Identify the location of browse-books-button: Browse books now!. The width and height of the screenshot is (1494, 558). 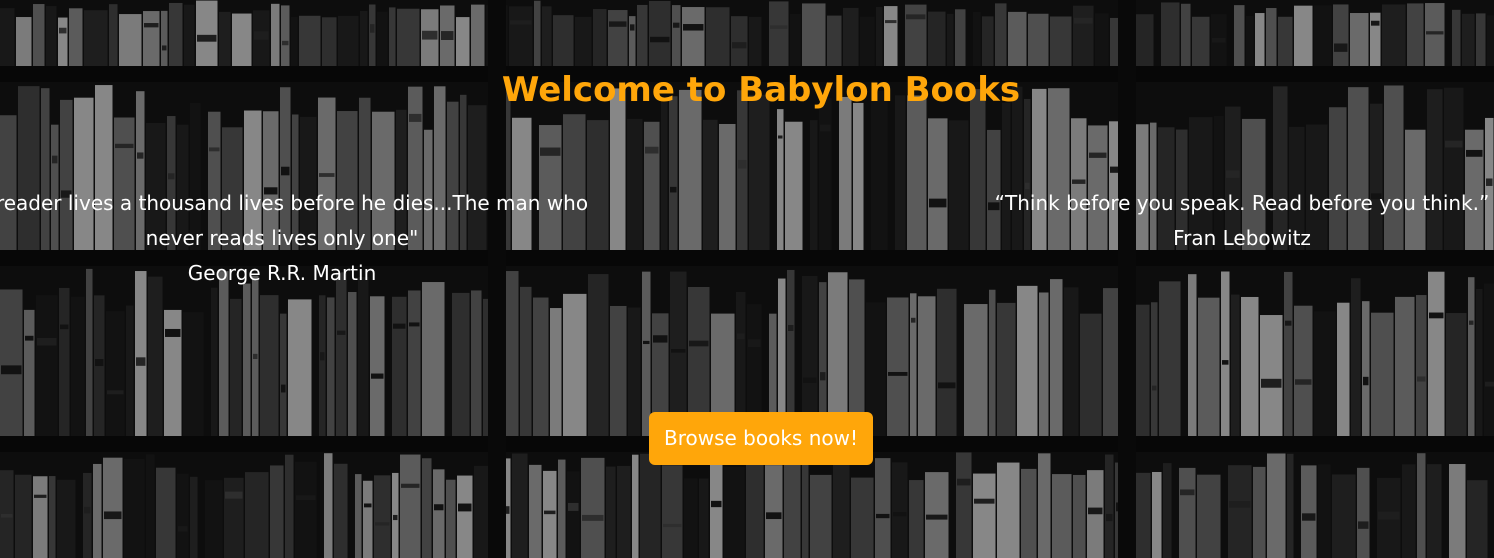
(761, 438).